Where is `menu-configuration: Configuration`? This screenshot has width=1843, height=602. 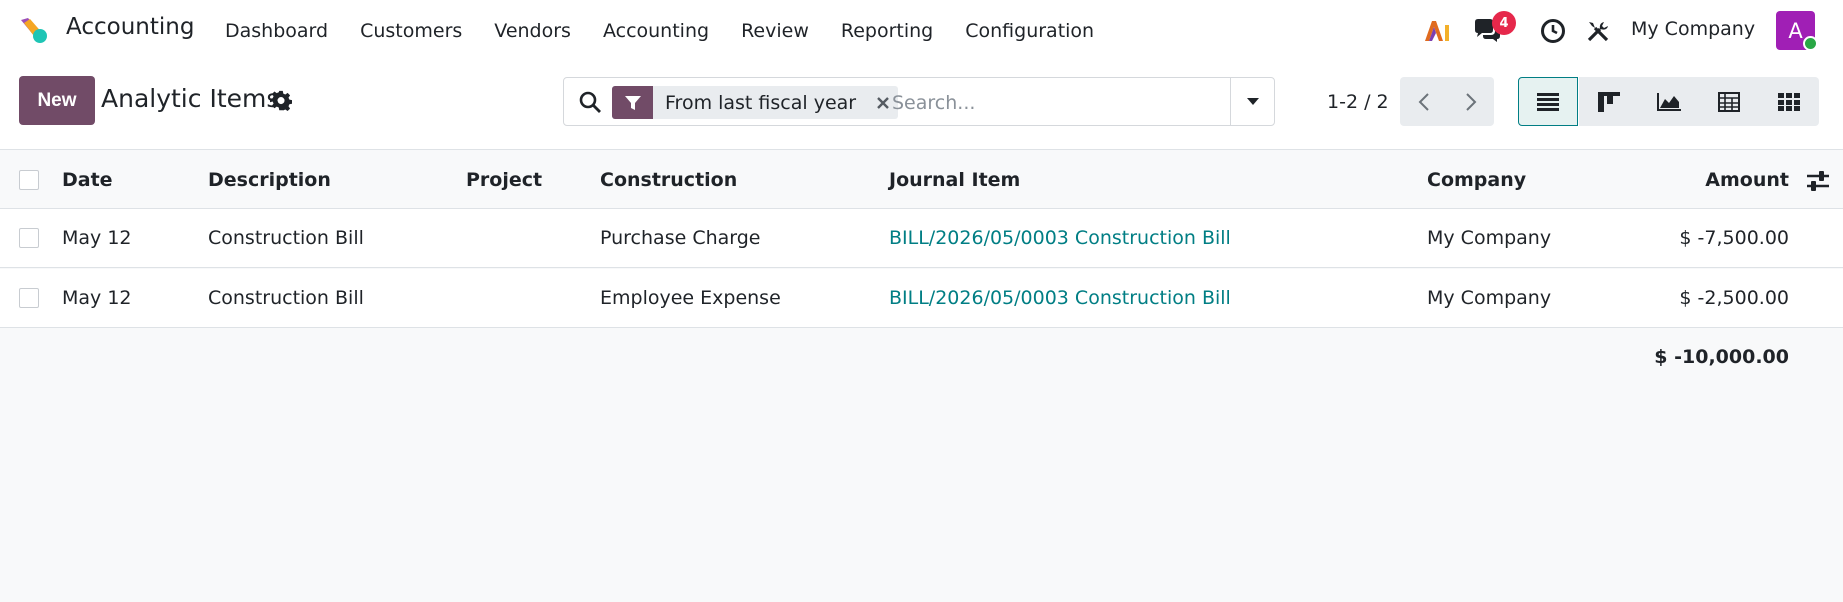
menu-configuration: Configuration is located at coordinates (1029, 31).